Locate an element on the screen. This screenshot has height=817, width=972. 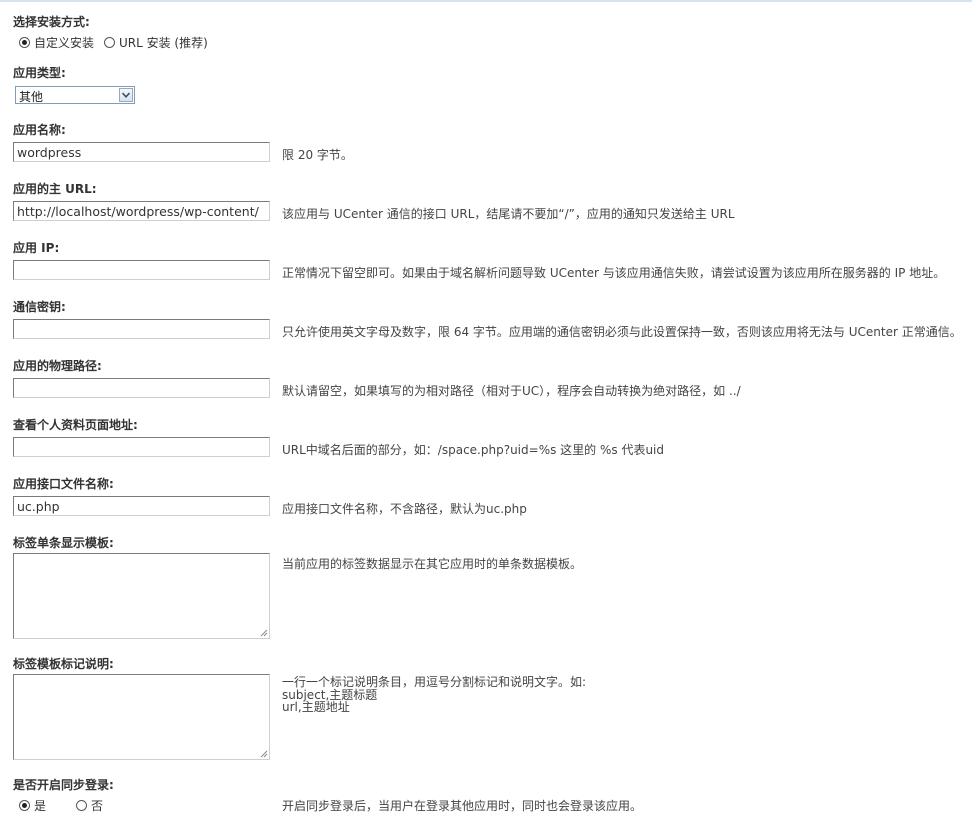
app-name-input: wordpress is located at coordinates (141, 152).